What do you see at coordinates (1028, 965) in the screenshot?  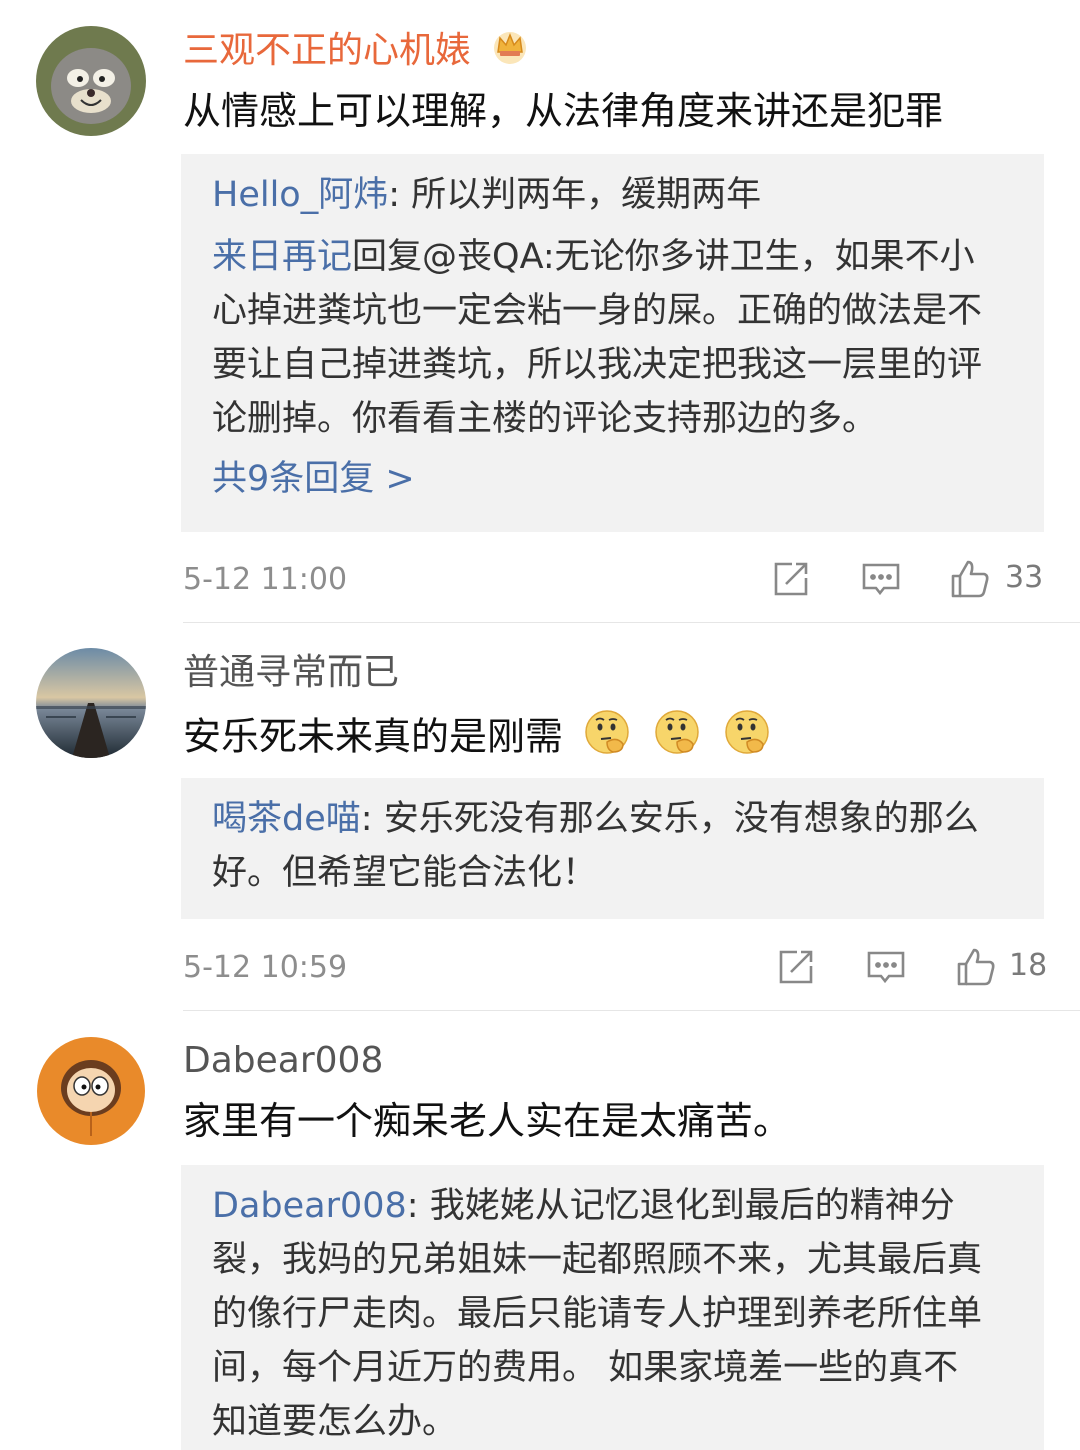 I see `like-count: 18` at bounding box center [1028, 965].